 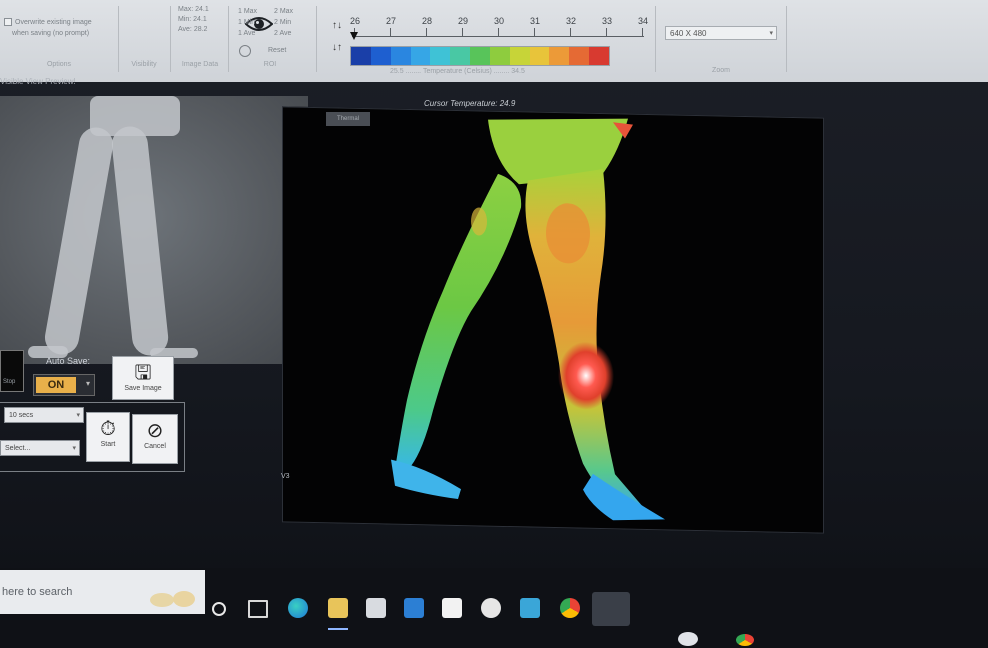 I want to click on reset-icon, so click(x=245, y=51).